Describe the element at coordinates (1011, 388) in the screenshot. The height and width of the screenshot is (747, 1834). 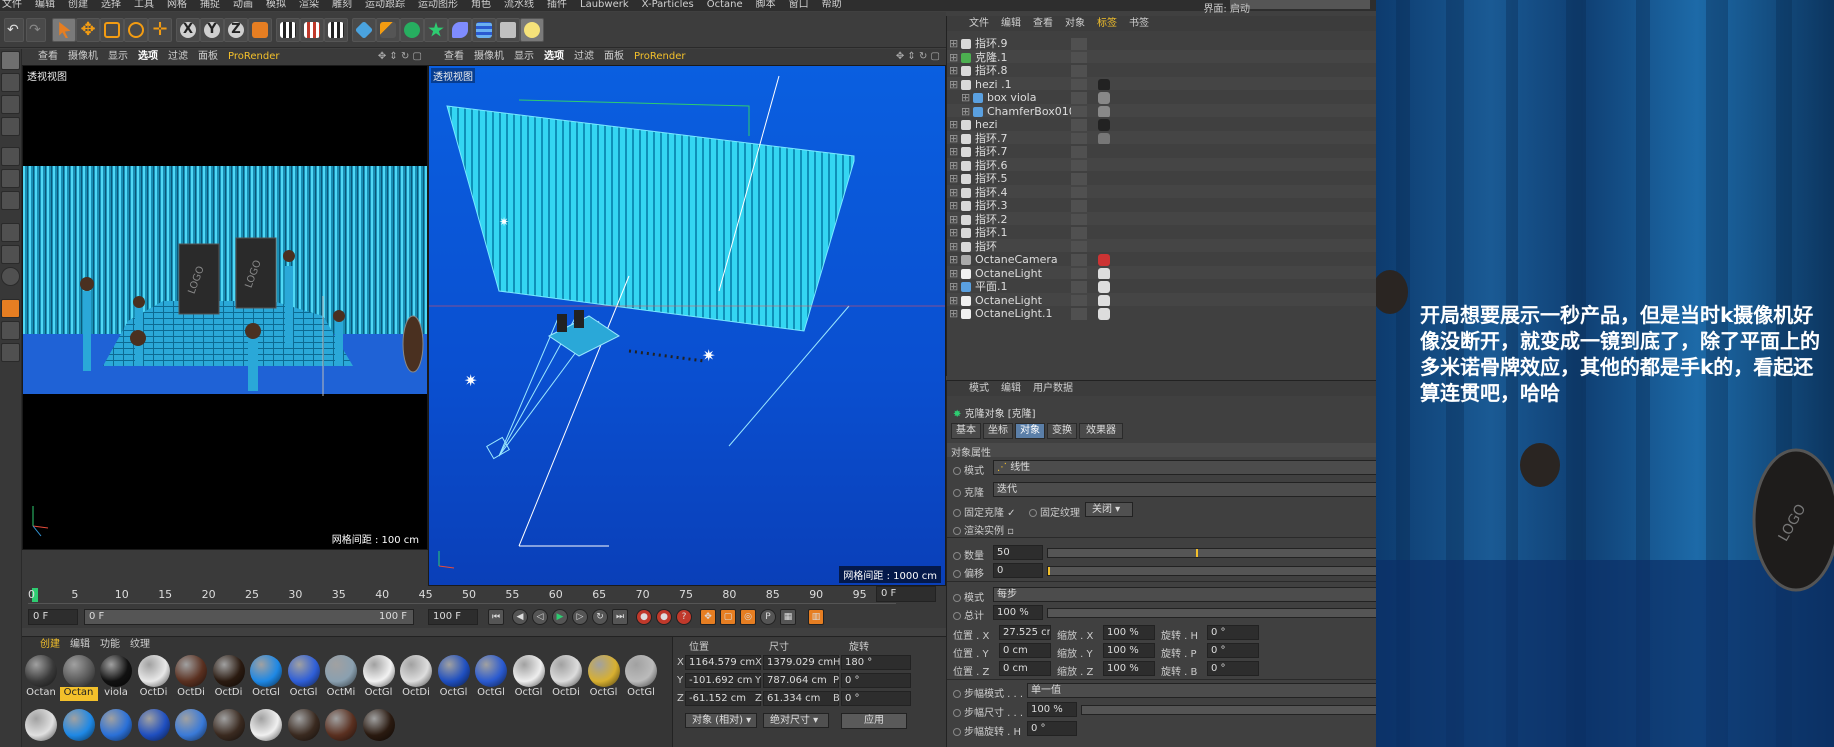
I see `attr-menu-edit: 编辑` at that location.